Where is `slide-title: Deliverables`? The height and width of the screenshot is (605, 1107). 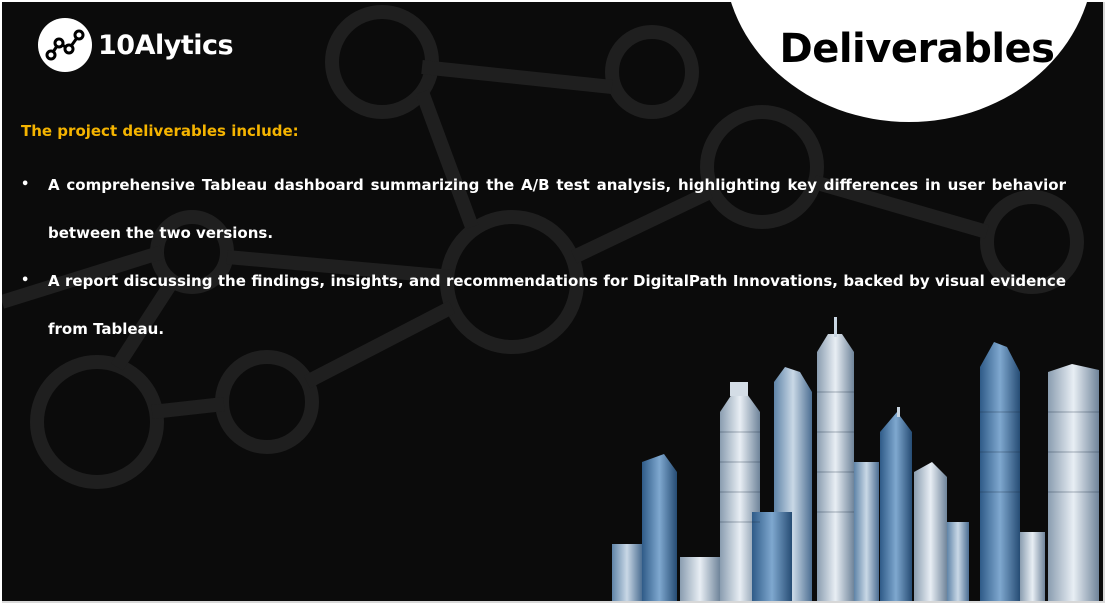
slide-title: Deliverables is located at coordinates (917, 49).